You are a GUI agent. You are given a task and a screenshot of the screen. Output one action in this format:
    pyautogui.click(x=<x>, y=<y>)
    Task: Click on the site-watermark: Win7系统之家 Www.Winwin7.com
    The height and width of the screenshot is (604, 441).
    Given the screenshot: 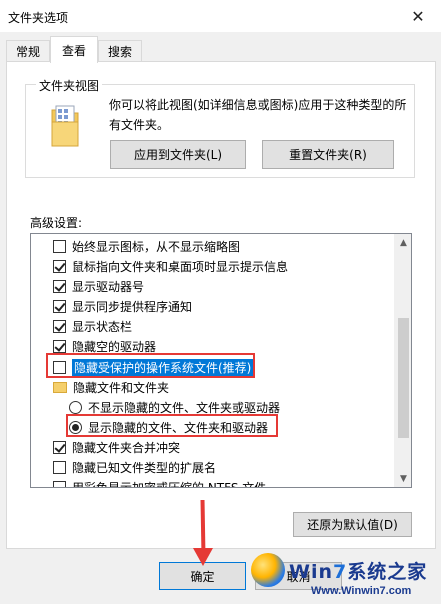 What is the action you would take?
    pyautogui.click(x=346, y=576)
    